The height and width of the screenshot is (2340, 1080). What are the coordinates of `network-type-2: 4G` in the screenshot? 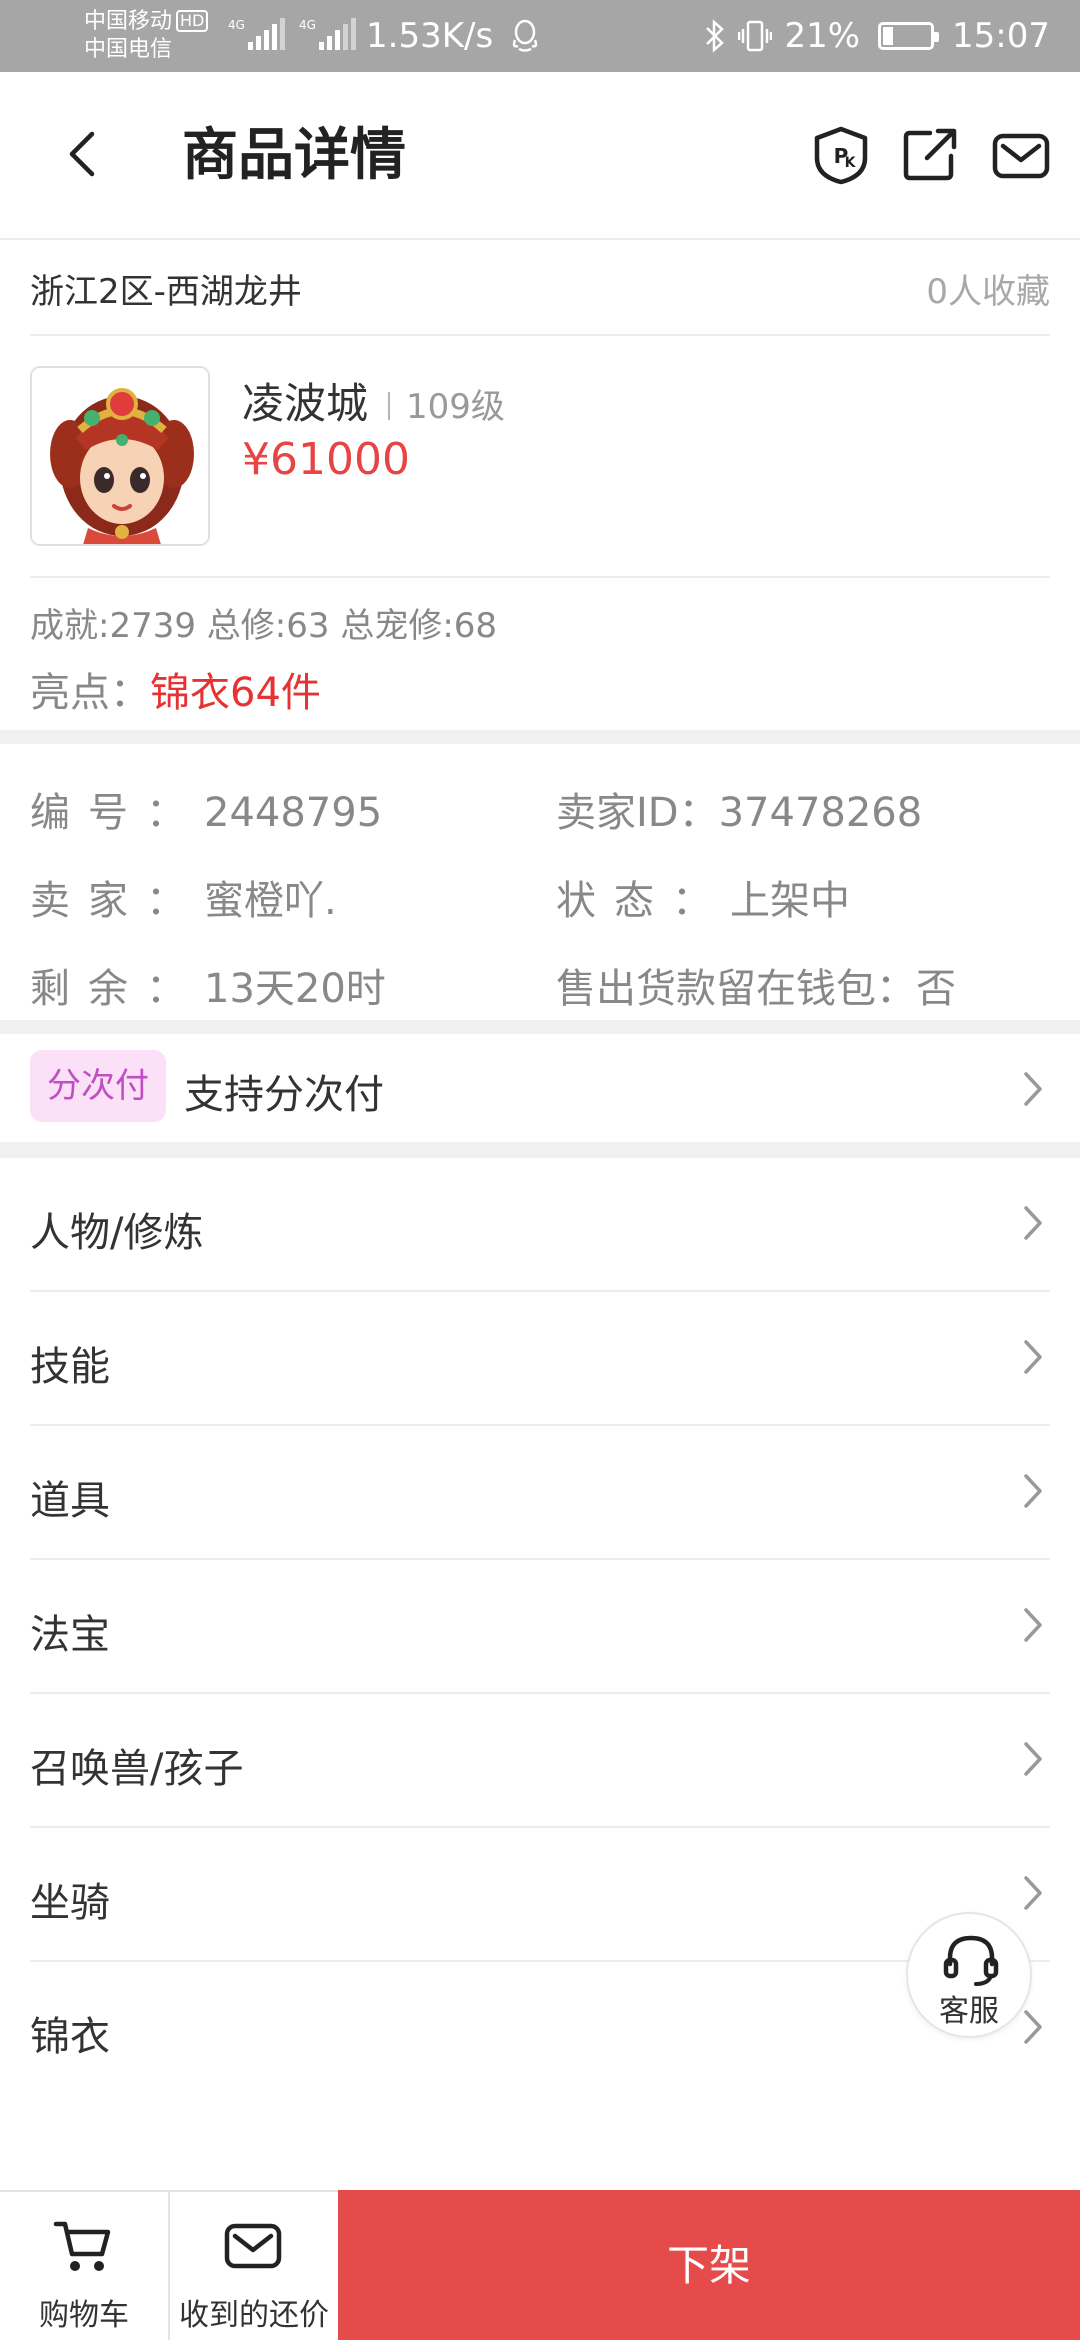 It's located at (307, 25).